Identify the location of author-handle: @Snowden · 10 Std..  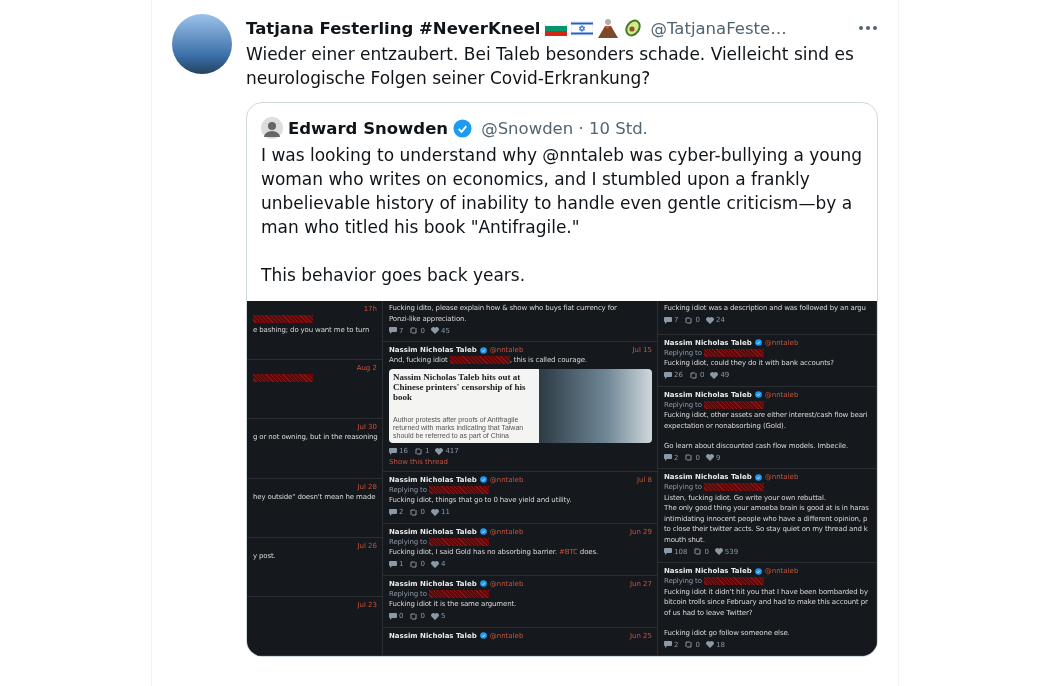
(564, 128).